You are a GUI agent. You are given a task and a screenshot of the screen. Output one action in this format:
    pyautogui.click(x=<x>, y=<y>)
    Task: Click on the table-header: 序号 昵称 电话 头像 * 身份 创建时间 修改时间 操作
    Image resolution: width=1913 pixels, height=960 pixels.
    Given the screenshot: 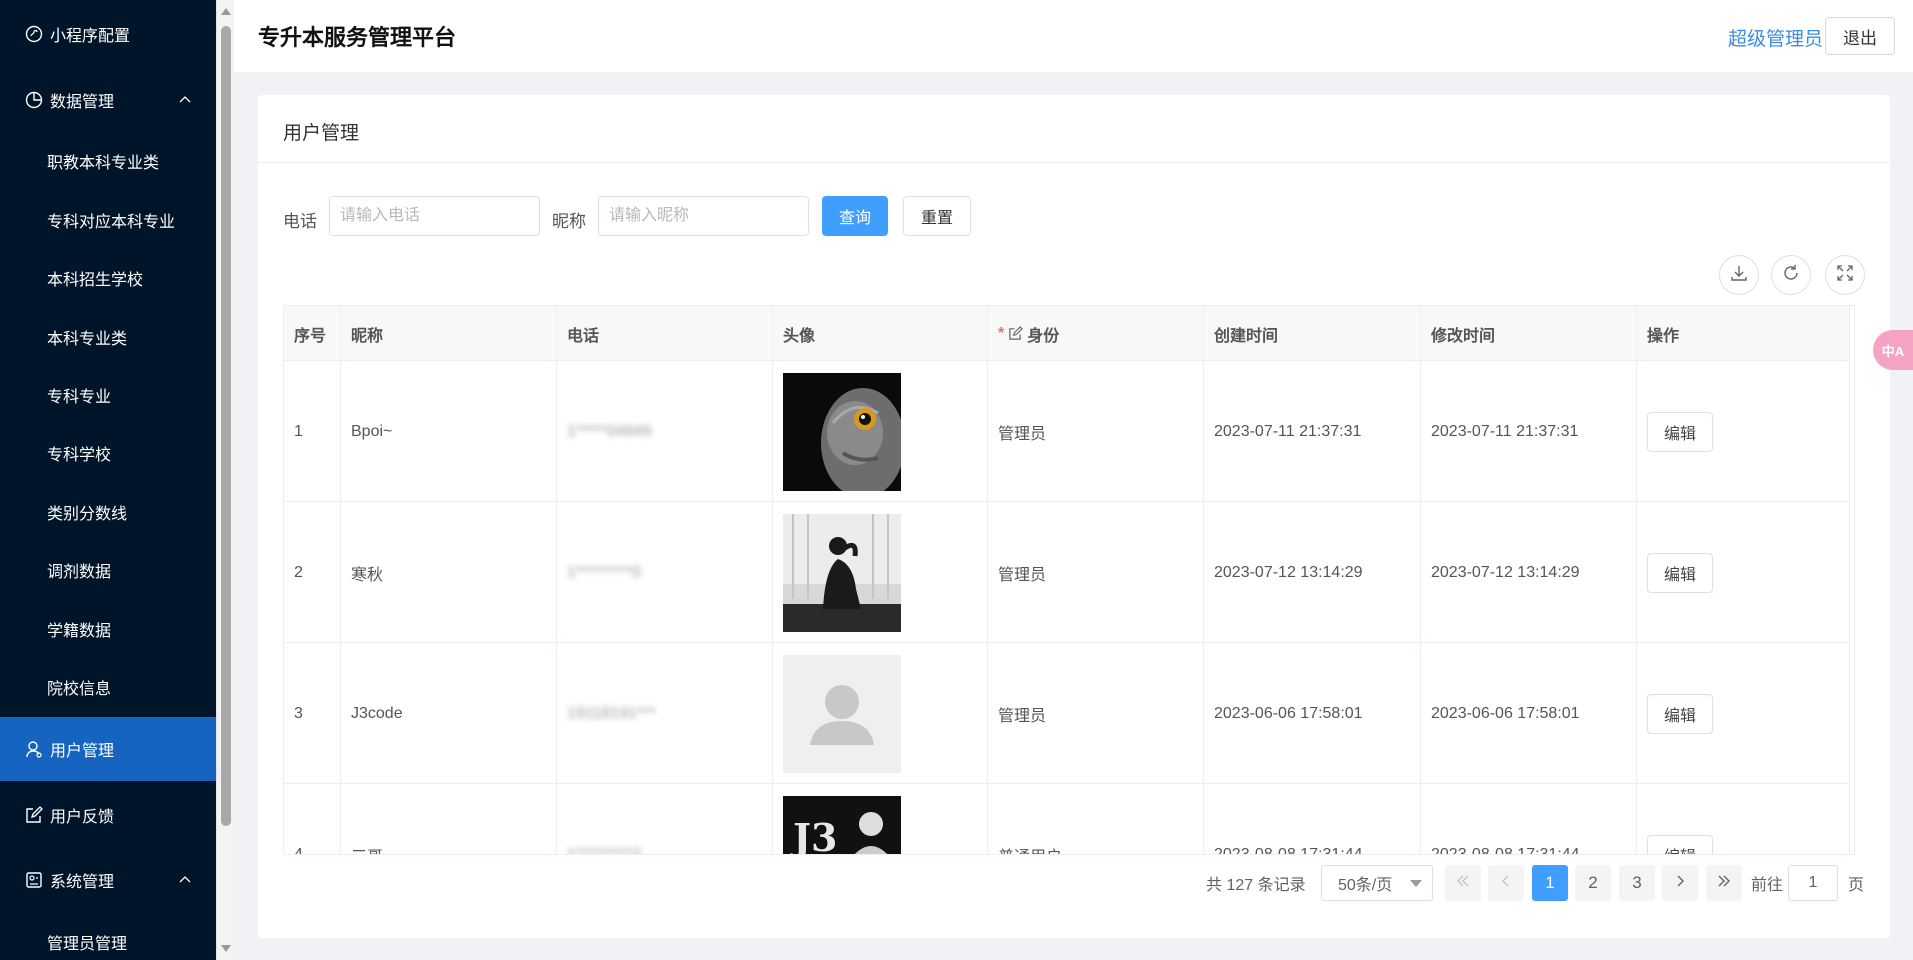 What is the action you would take?
    pyautogui.click(x=1067, y=333)
    